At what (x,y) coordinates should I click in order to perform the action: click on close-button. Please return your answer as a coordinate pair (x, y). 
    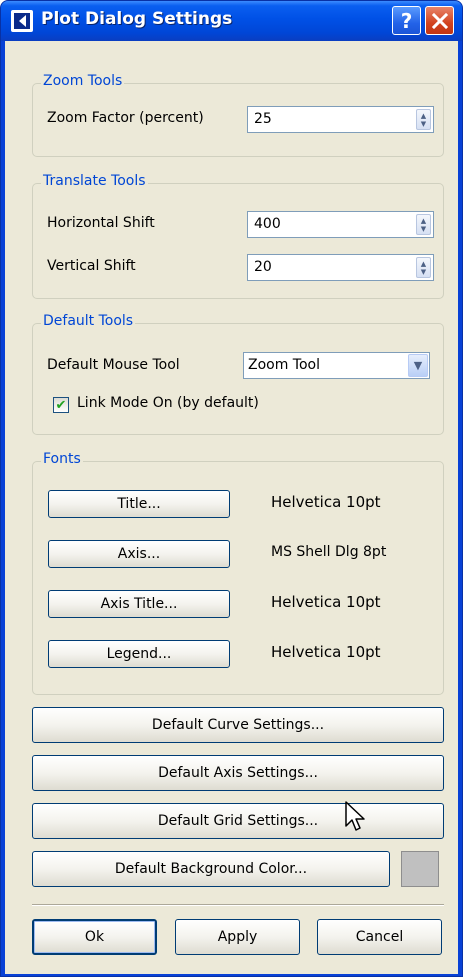
    Looking at the image, I should click on (439, 20).